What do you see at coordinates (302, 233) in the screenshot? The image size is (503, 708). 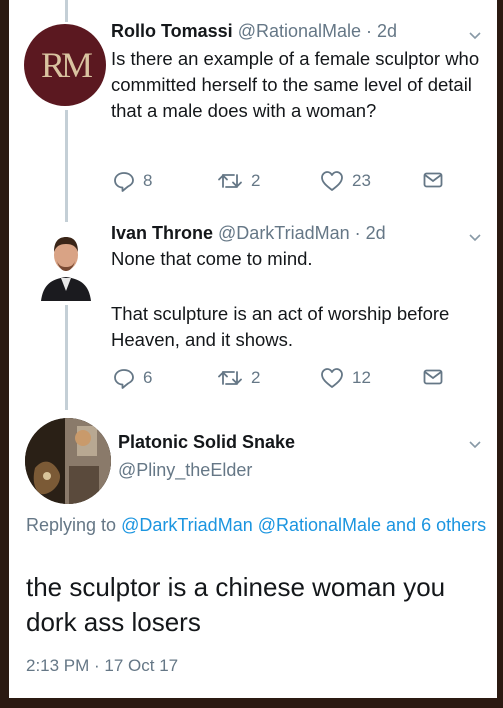 I see `handle-and-time: @DarkTriadMan · 2d` at bounding box center [302, 233].